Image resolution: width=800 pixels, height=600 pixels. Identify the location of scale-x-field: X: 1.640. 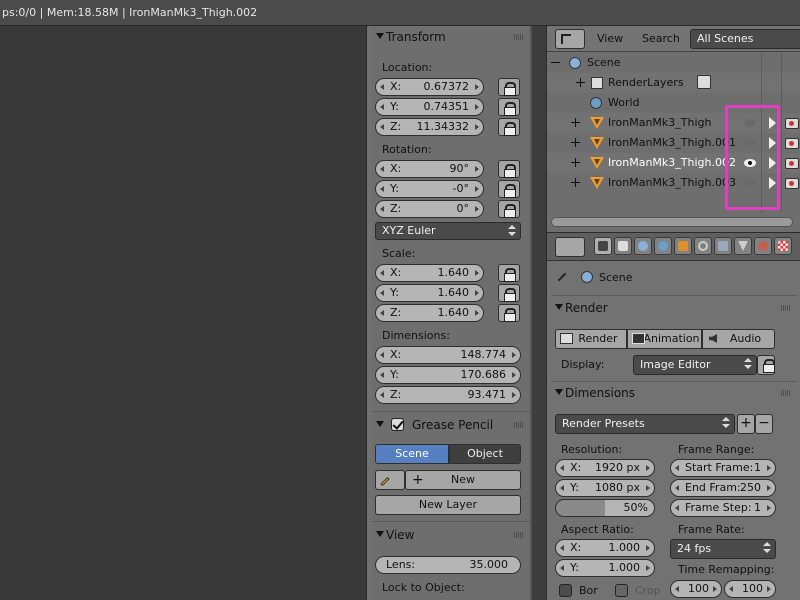
(429, 273).